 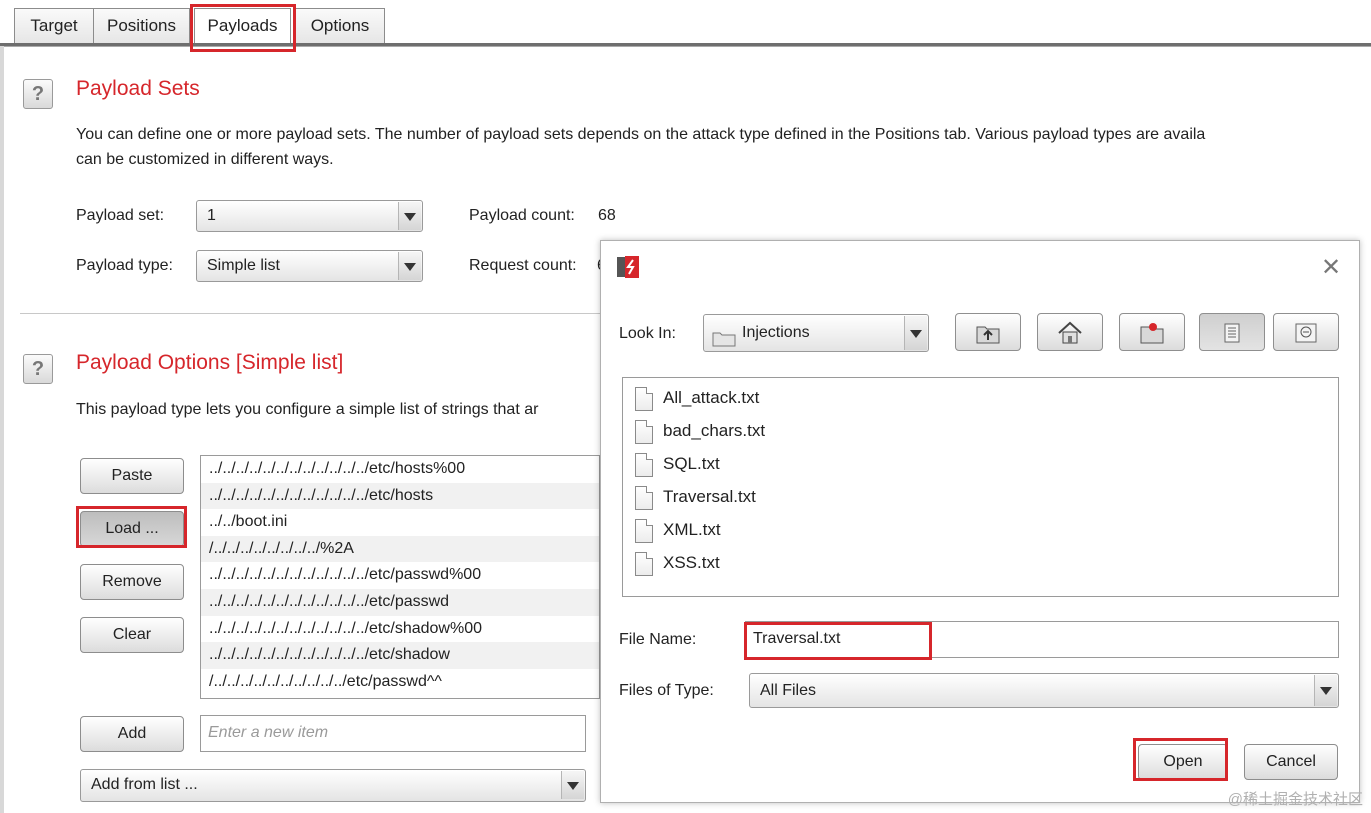 I want to click on file-item: XSS.txt, so click(x=677, y=563).